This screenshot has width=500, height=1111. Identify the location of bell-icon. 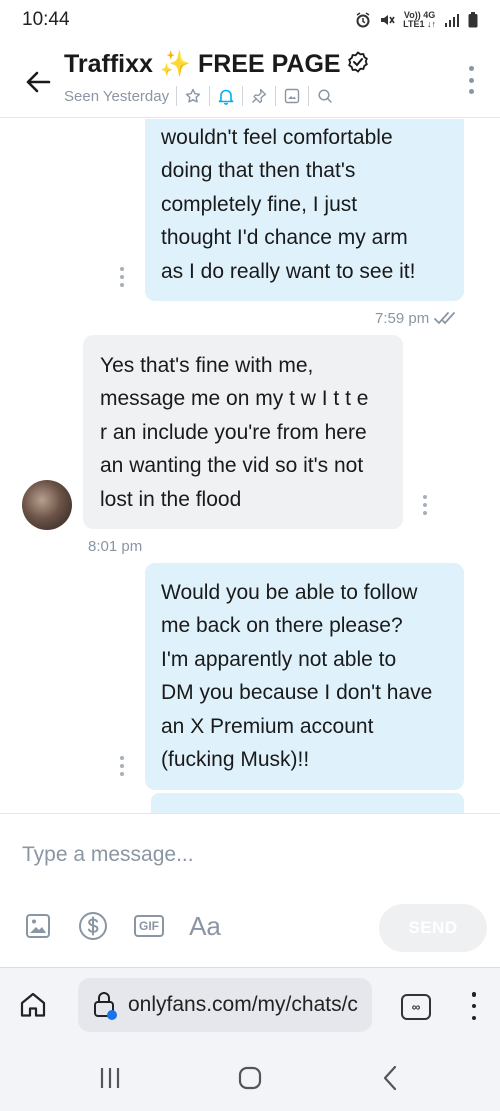
(226, 96).